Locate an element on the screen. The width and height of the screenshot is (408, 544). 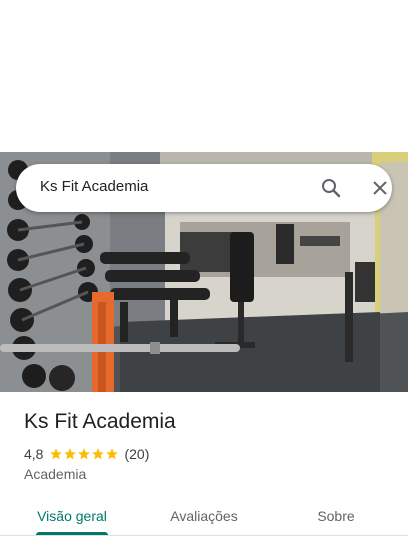
place-tabs: Visão geral Avaliações Sobre is located at coordinates (204, 523).